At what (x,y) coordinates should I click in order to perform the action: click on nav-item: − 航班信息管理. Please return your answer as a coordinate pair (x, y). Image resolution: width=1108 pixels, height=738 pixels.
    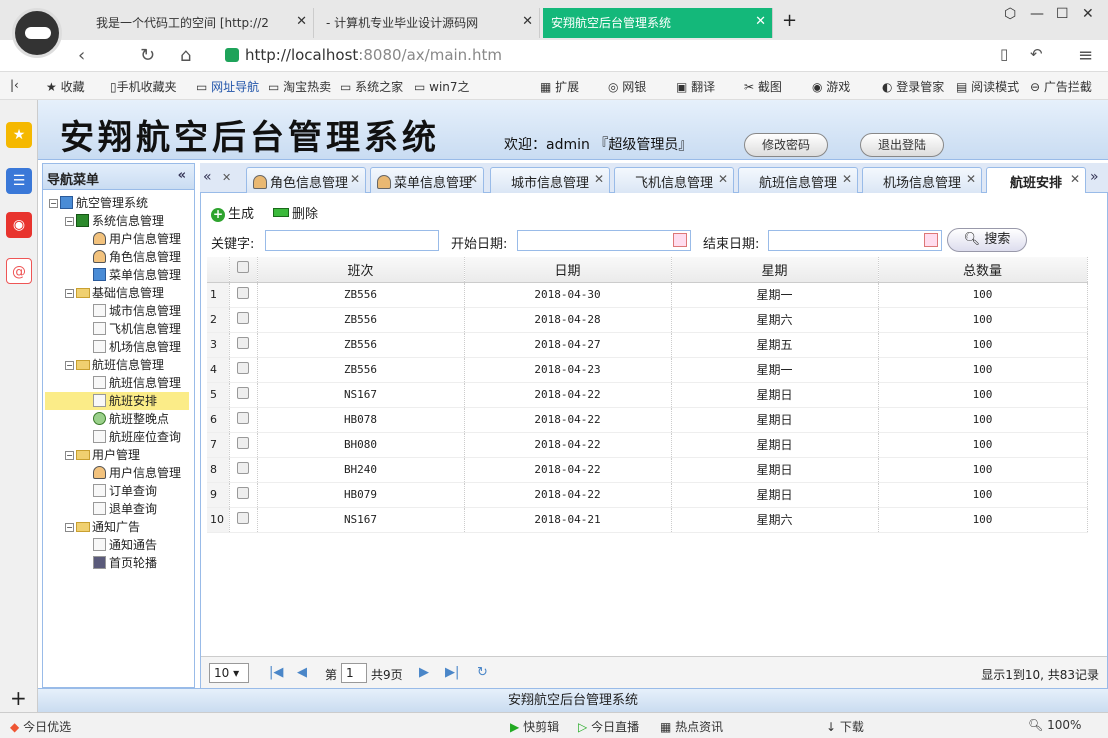
    Looking at the image, I should click on (114, 365).